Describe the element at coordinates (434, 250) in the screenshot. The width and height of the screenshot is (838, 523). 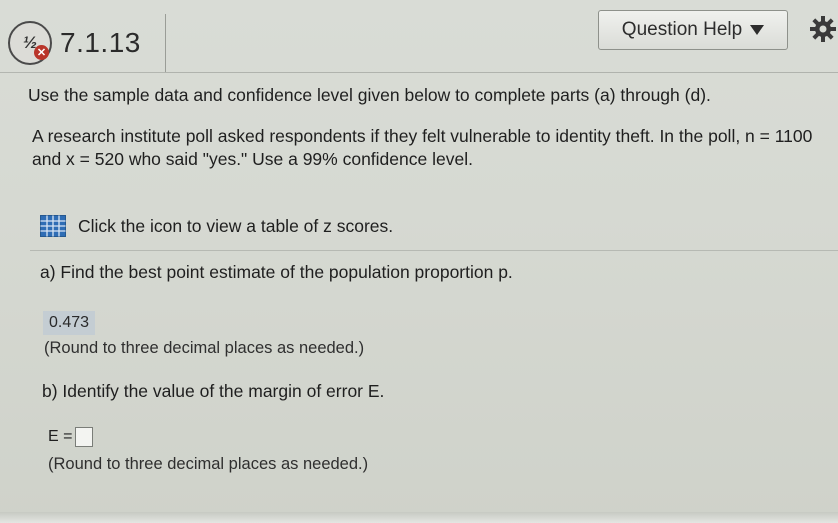
I see `section-divider` at that location.